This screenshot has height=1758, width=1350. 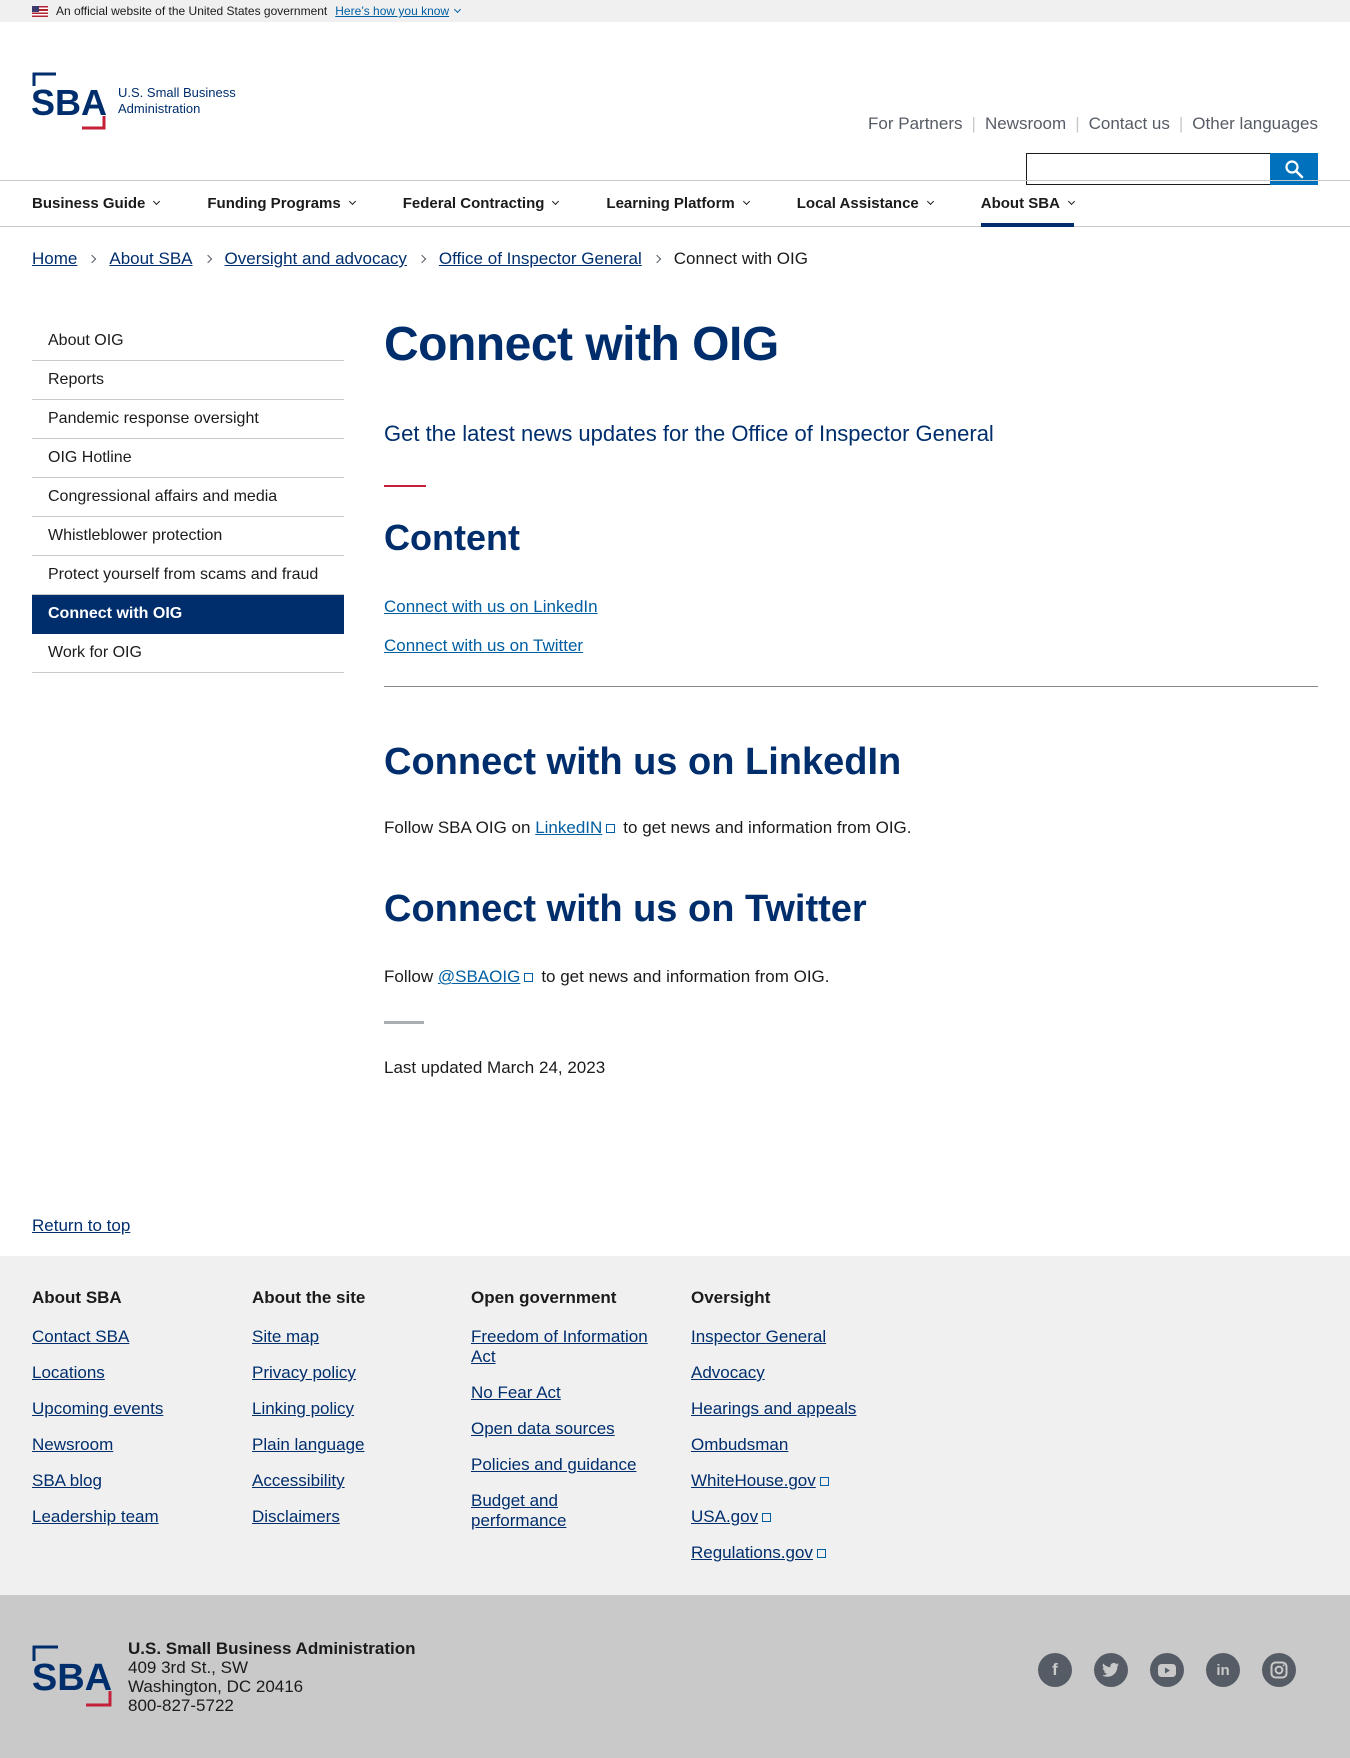 What do you see at coordinates (915, 124) in the screenshot?
I see `util-link-for-partners: For Partners` at bounding box center [915, 124].